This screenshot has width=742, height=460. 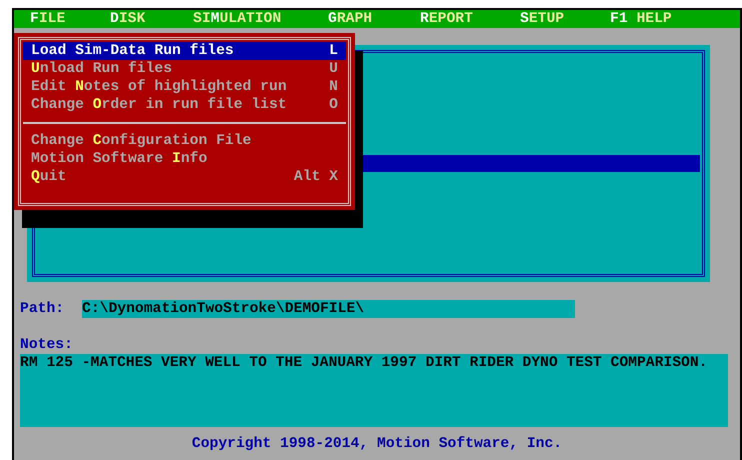 What do you see at coordinates (184, 177) in the screenshot?
I see `menu-option: Quit Alt X` at bounding box center [184, 177].